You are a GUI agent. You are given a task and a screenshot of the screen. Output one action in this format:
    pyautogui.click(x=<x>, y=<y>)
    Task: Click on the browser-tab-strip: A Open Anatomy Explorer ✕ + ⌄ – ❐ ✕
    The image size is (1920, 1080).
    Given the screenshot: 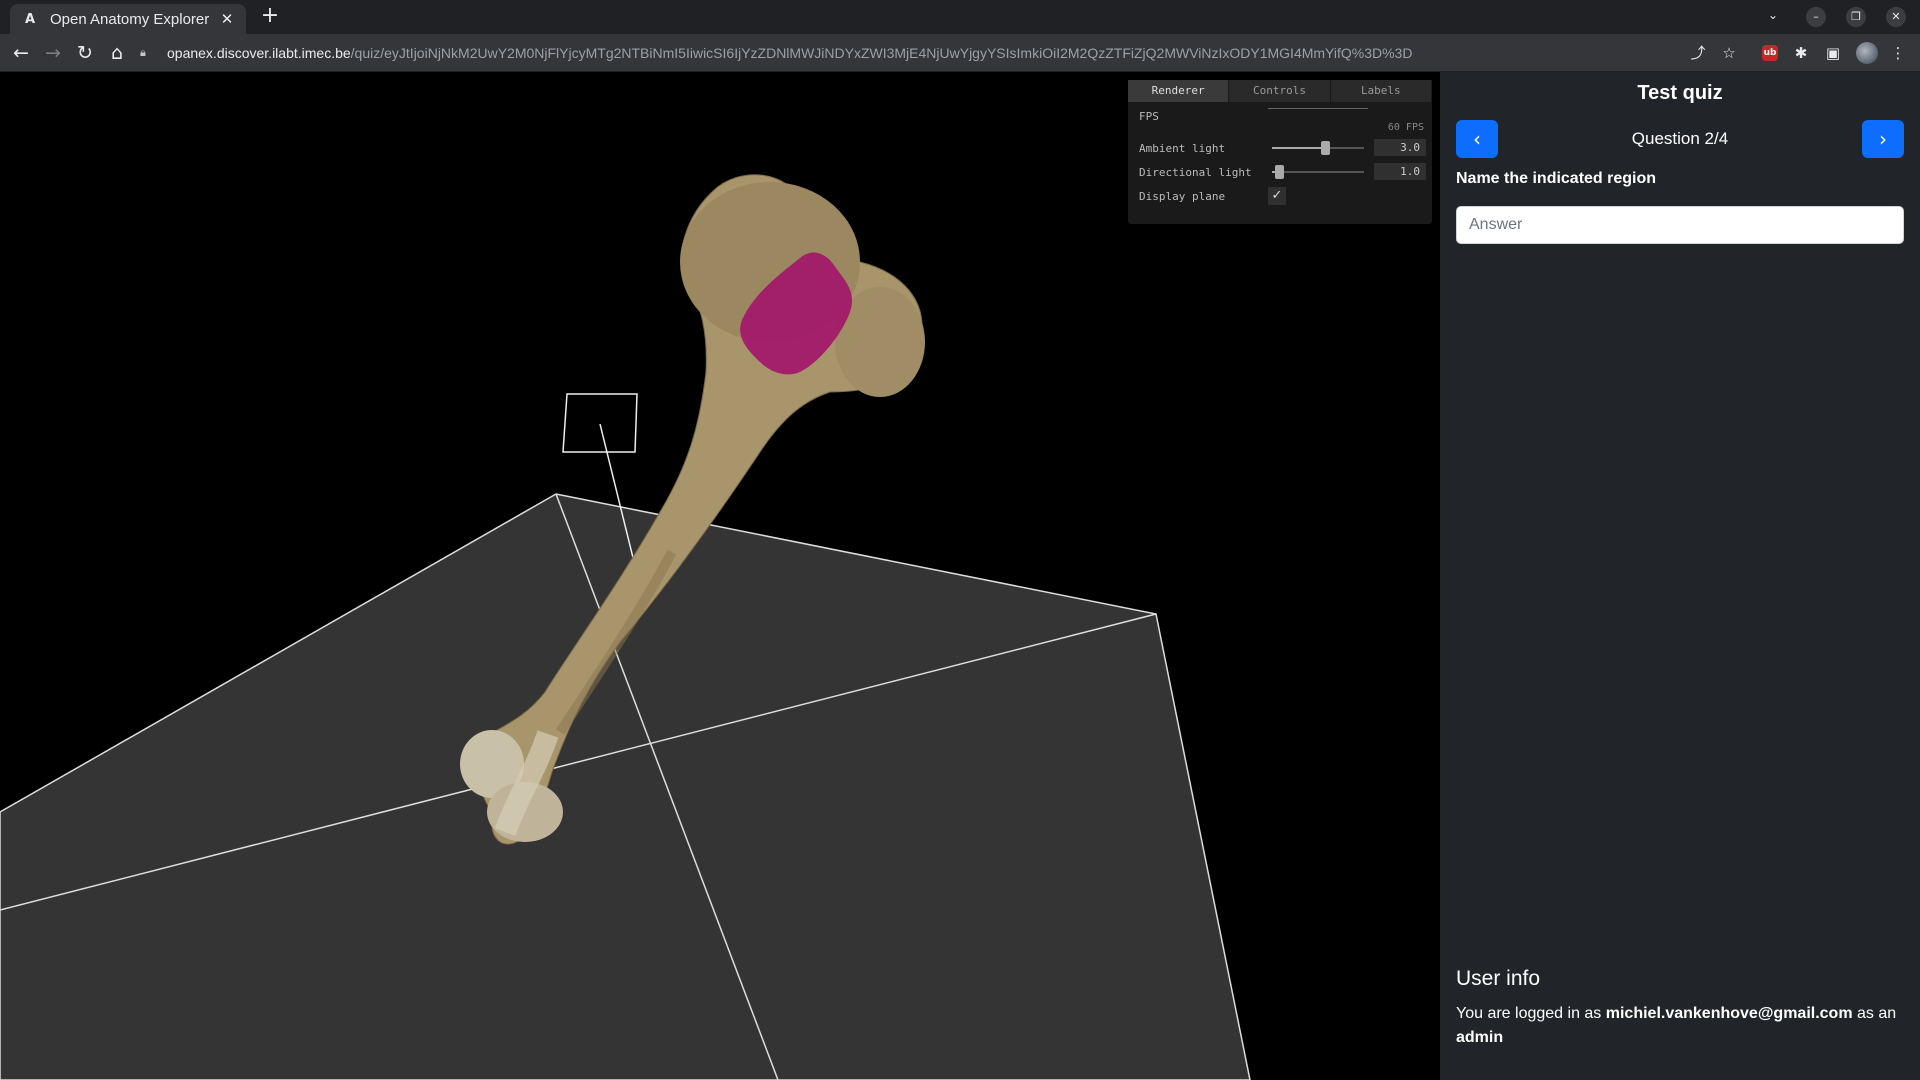 What is the action you would take?
    pyautogui.click(x=960, y=17)
    